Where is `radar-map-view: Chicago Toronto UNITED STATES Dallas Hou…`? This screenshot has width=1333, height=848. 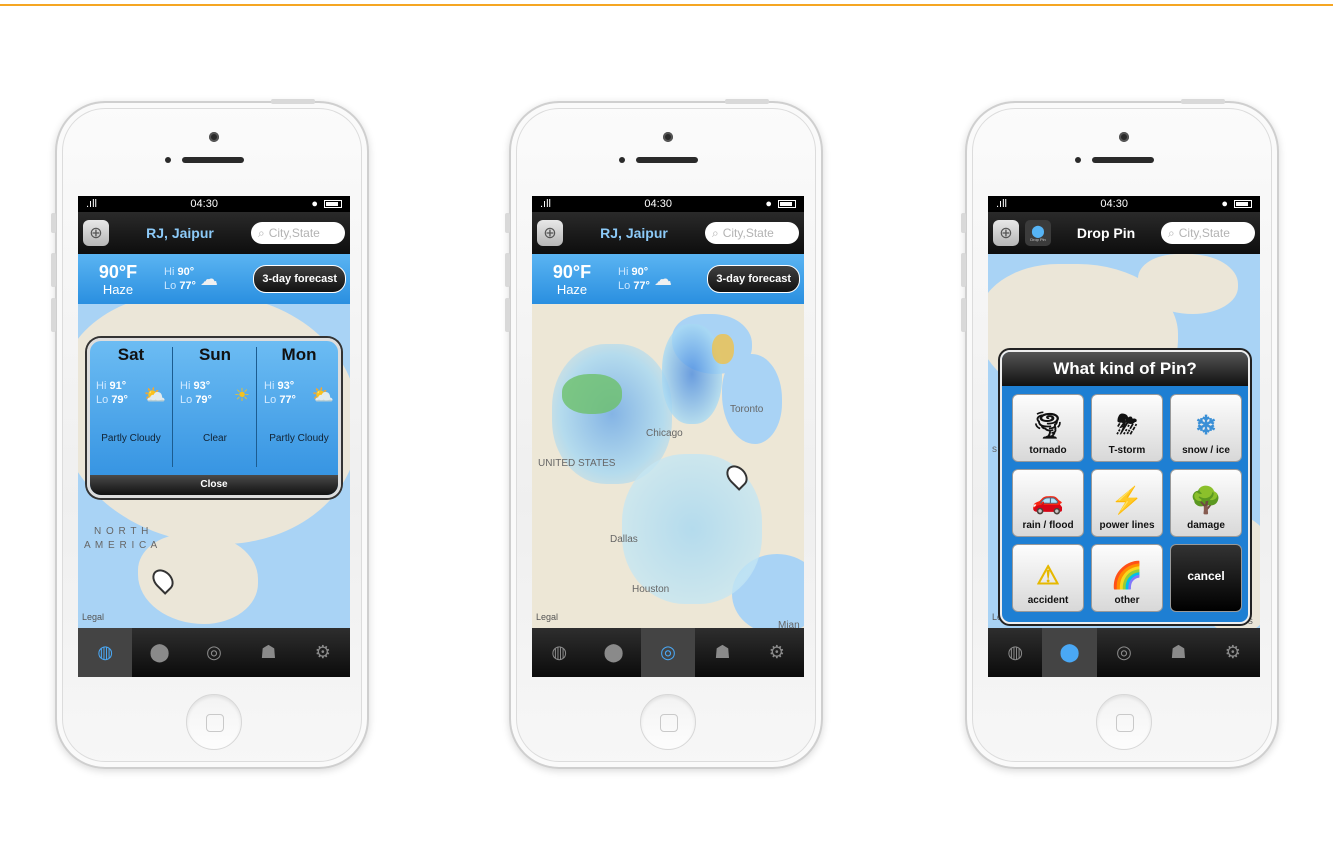
radar-map-view: Chicago Toronto UNITED STATES Dallas Hou… is located at coordinates (668, 466).